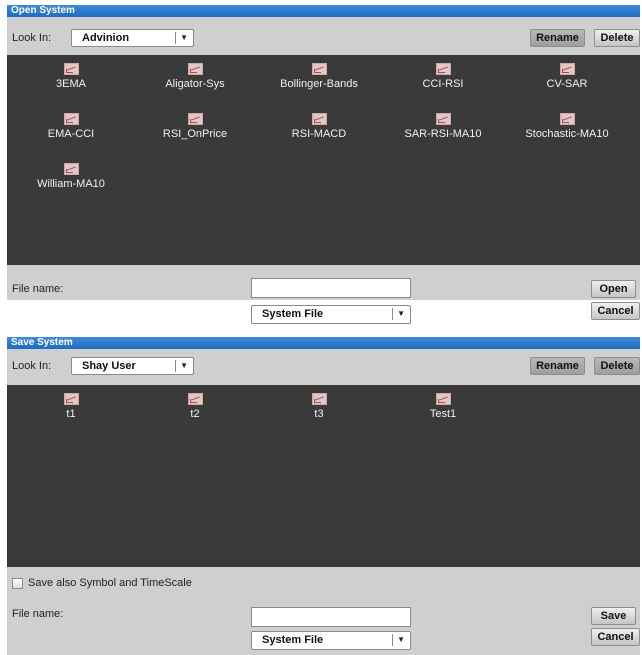  I want to click on file-item-label: Stochastic-MA10, so click(567, 134).